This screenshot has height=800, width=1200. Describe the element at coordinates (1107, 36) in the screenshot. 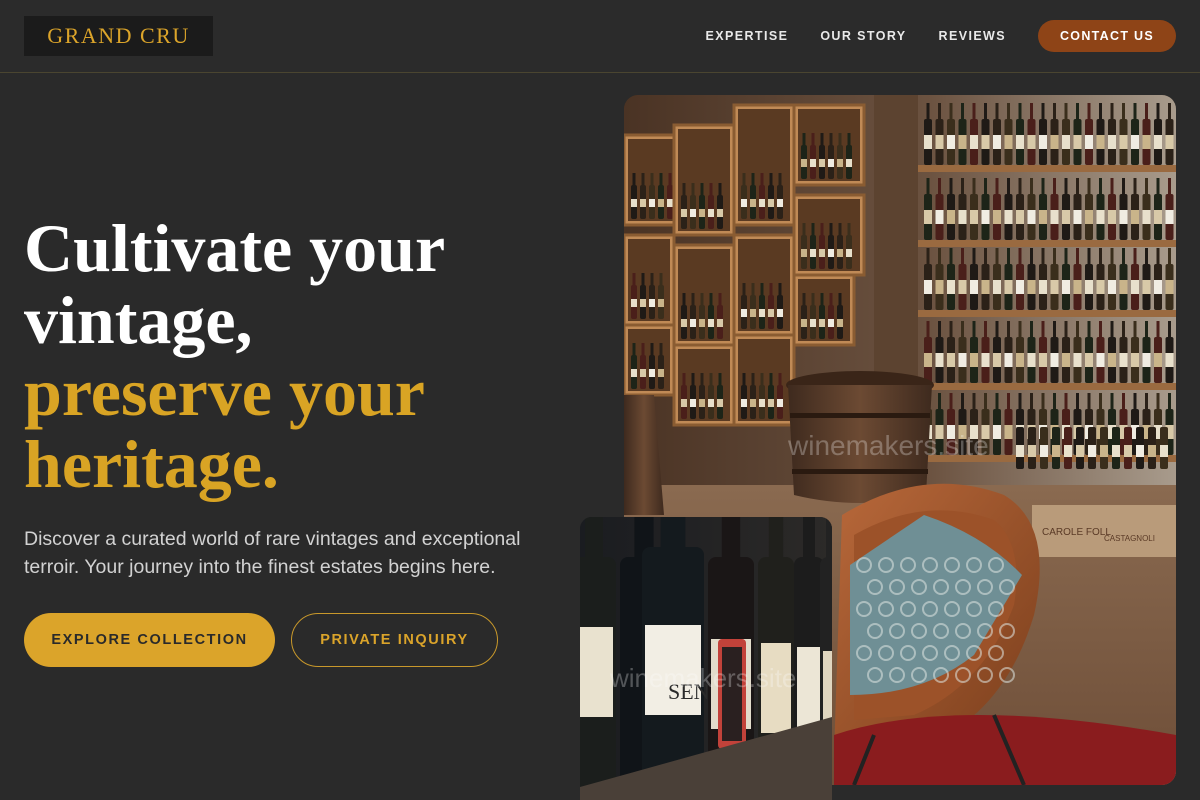

I see `contact-us-button: CONTACT US` at that location.